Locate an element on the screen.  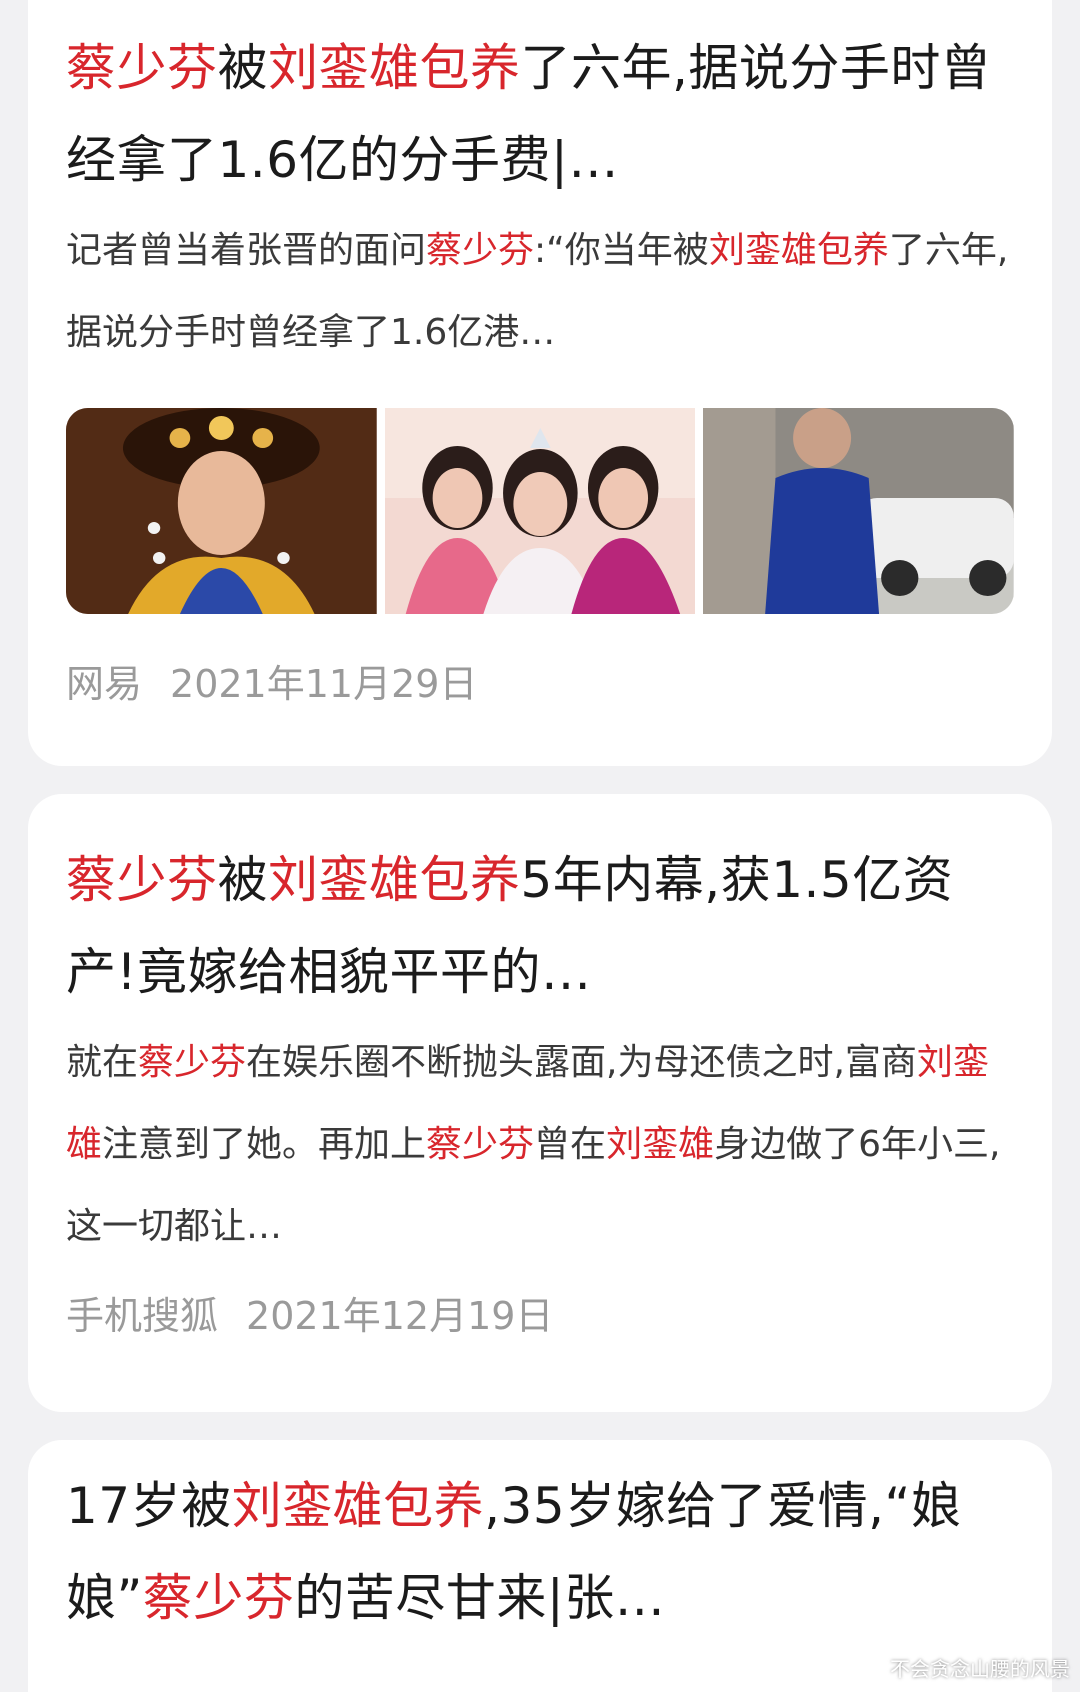
thumbnail-qing-costume-photo is located at coordinates (221, 511).